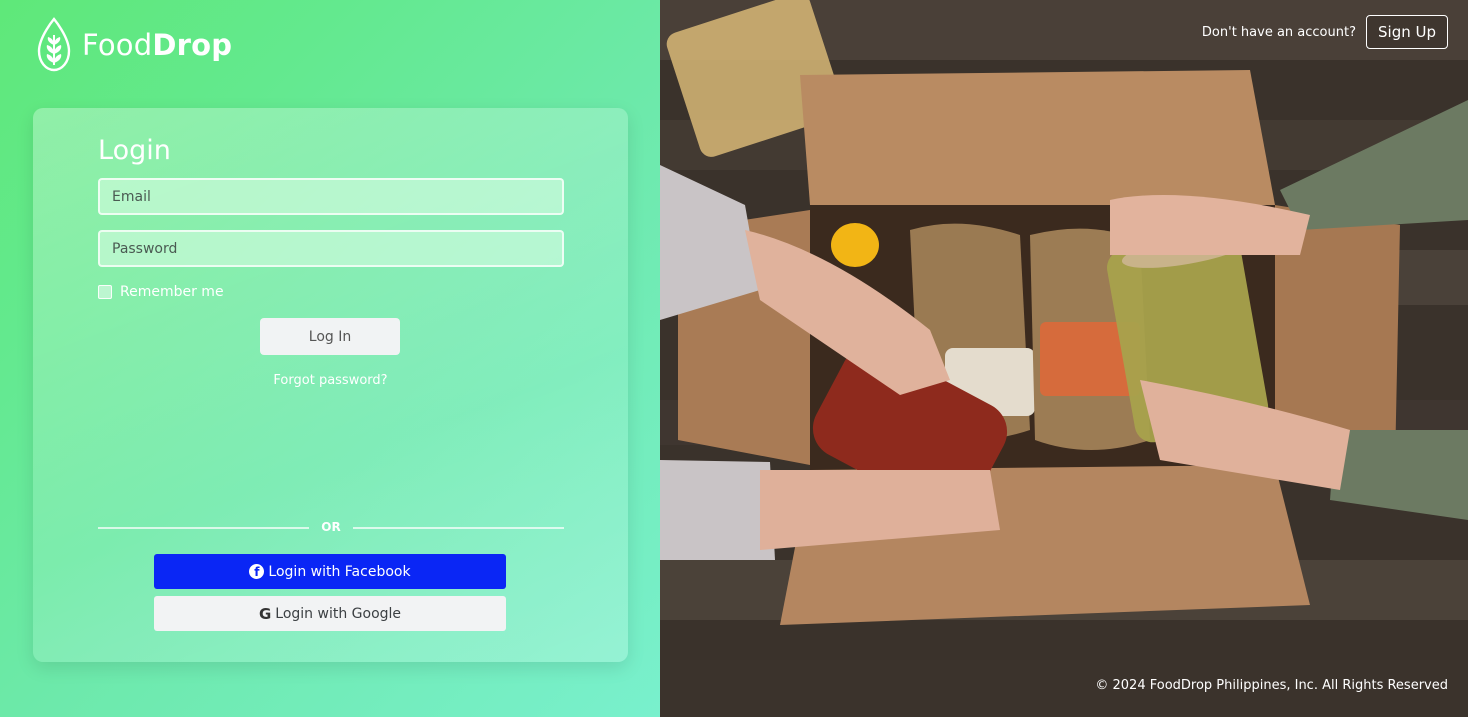 This screenshot has height=717, width=1468. I want to click on google-login-label: Login with Google, so click(338, 613).